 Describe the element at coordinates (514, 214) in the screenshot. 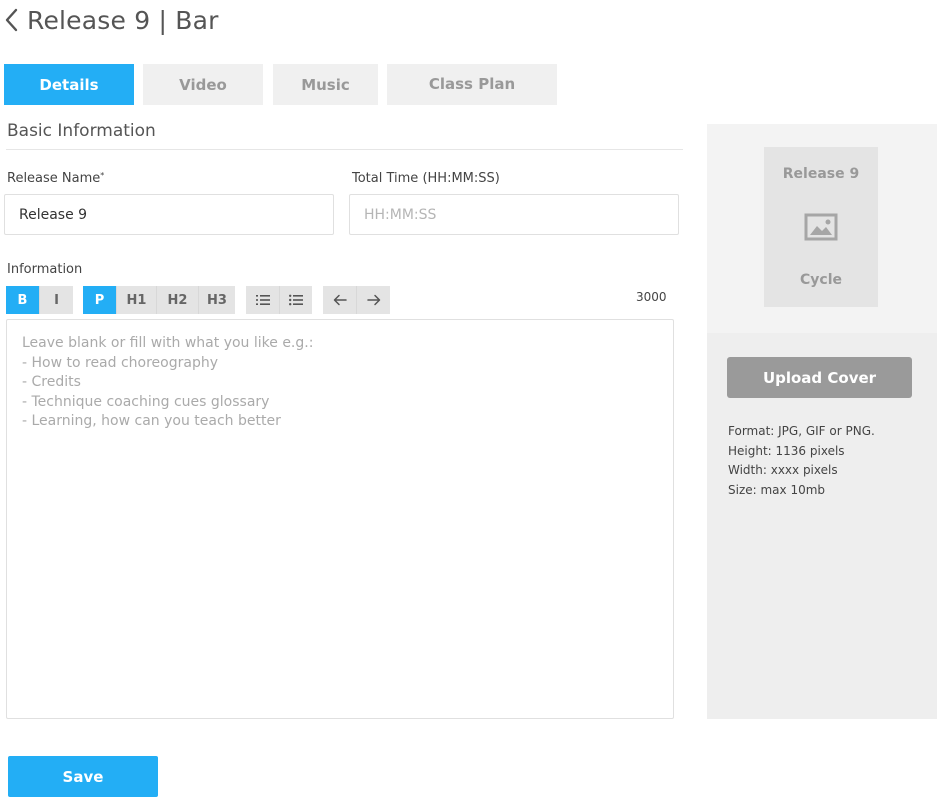

I see `total-time-input` at that location.